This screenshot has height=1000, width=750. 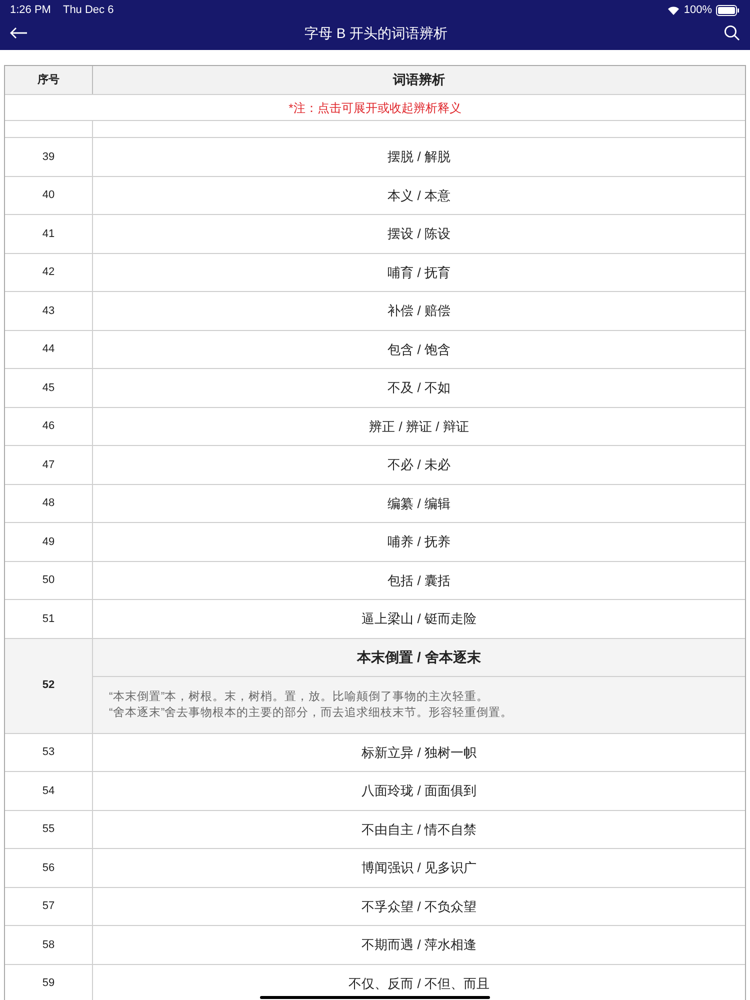 I want to click on term-pair-row: 不仅、反而 / 不但、而且, so click(x=419, y=982).